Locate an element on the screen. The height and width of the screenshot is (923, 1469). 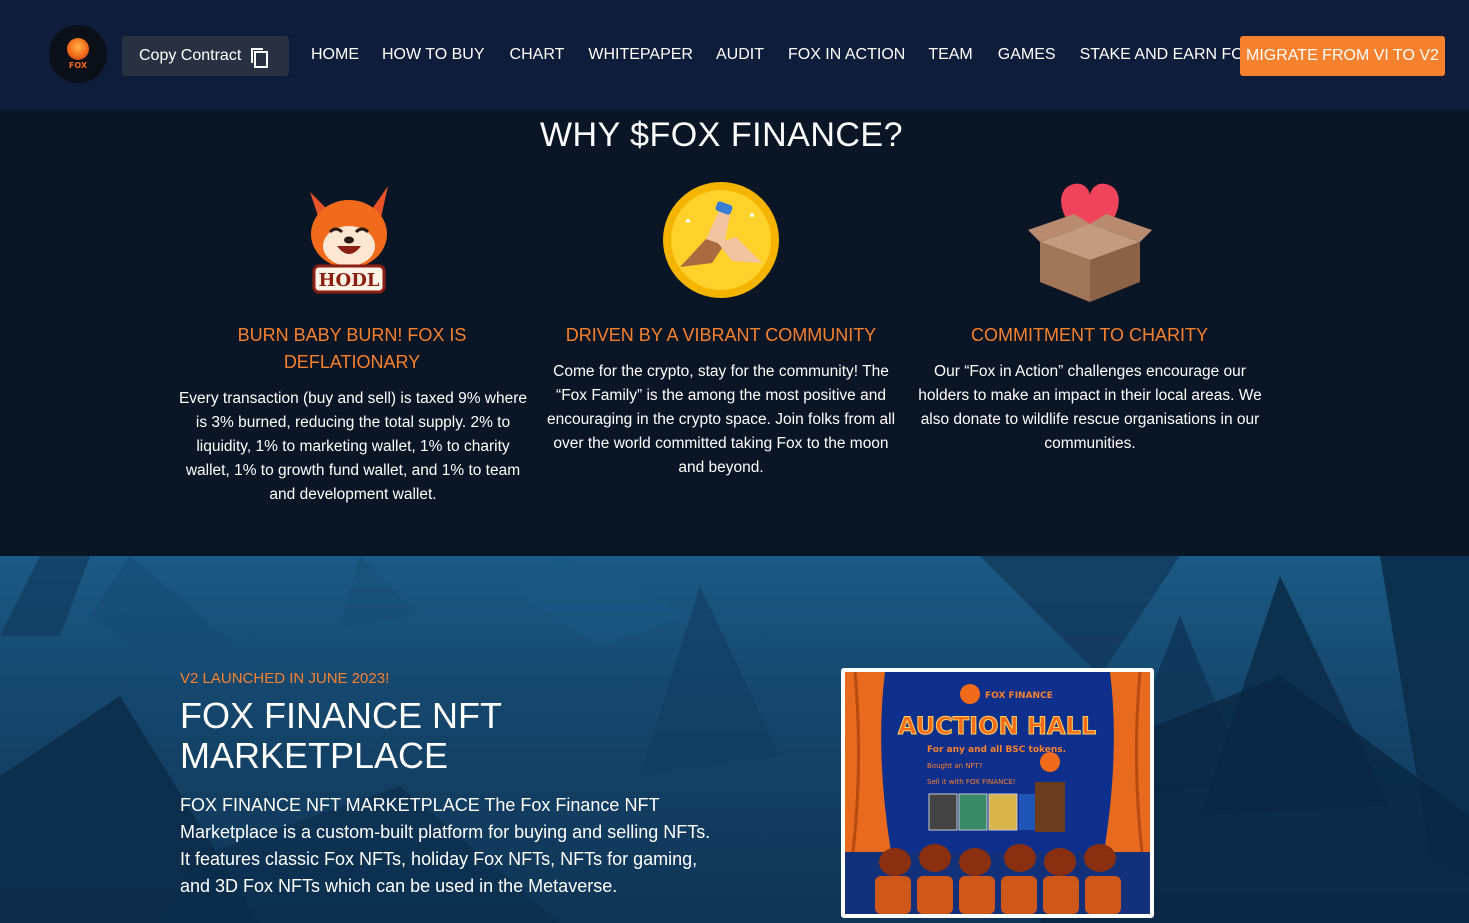
logo-text: FOX is located at coordinates (78, 65).